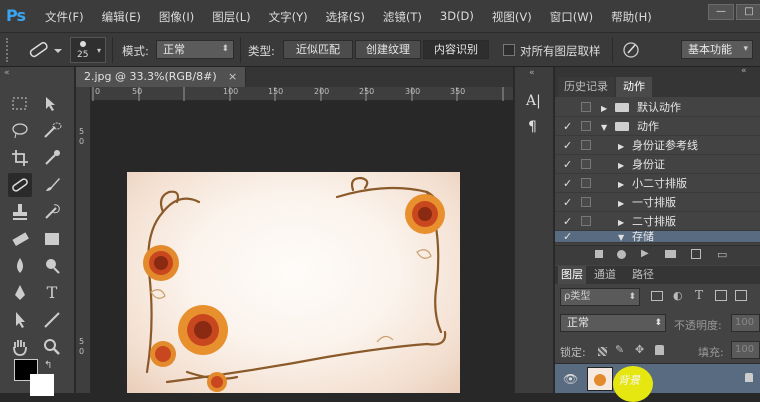 The height and width of the screenshot is (402, 760). Describe the element at coordinates (634, 87) in the screenshot. I see `tab-actions: 动作` at that location.